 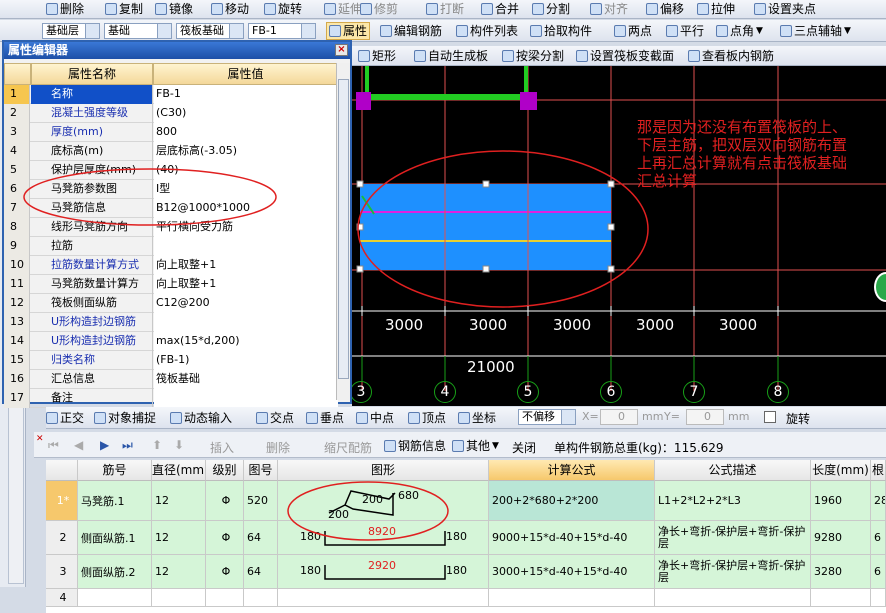 What do you see at coordinates (375, 418) in the screenshot?
I see `midpoint-toggle: 中点` at bounding box center [375, 418].